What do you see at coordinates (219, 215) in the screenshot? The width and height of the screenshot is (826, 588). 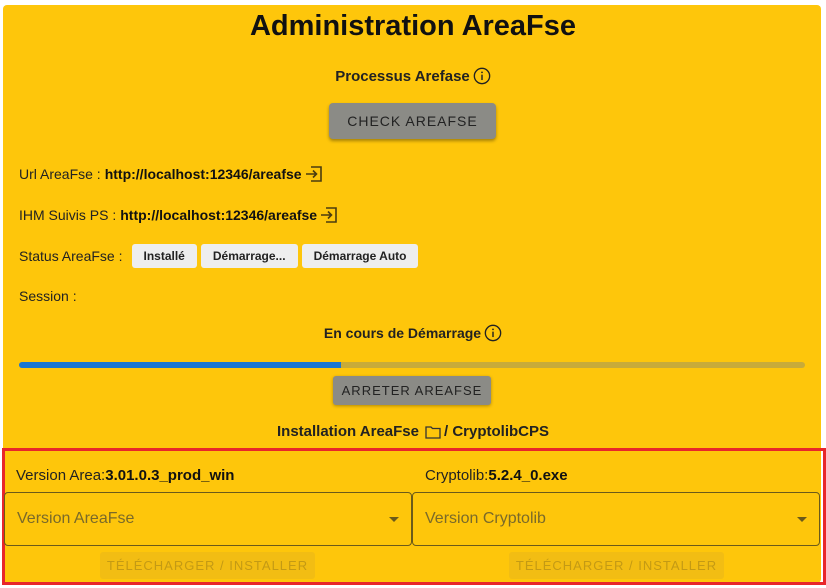 I see `ihm-value: http://localhost:12346/areafse` at bounding box center [219, 215].